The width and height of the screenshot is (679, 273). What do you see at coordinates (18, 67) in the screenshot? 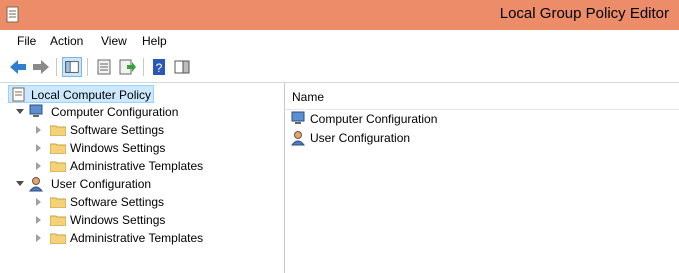
I see `back-icon` at bounding box center [18, 67].